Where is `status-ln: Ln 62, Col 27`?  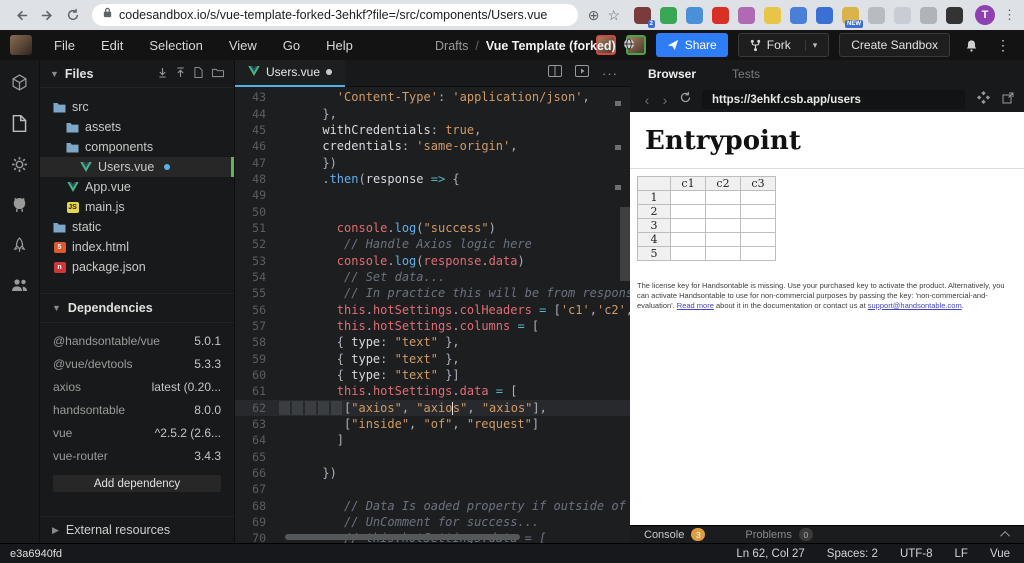
status-ln: Ln 62, Col 27 is located at coordinates (770, 554).